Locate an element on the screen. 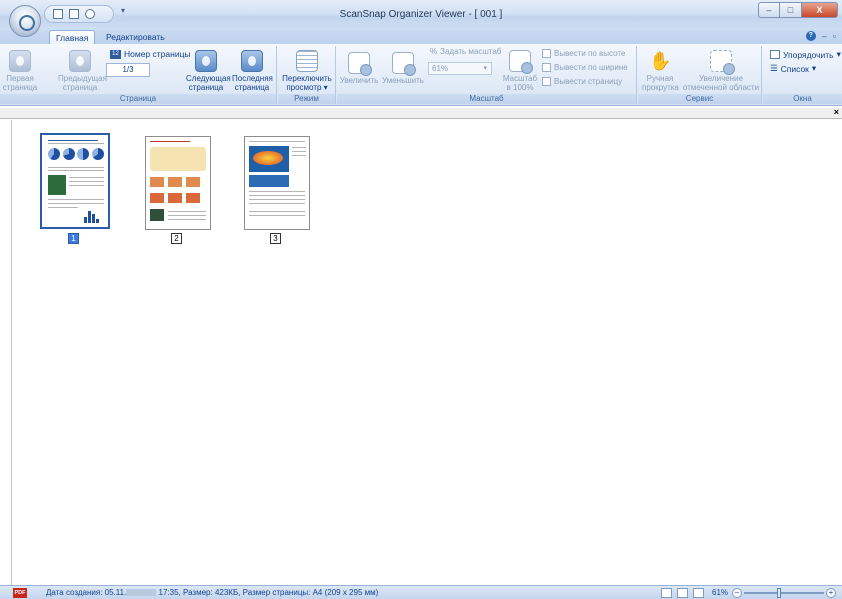 This screenshot has width=842, height=599. page-number-label: 12 Номер страницы is located at coordinates (150, 54).